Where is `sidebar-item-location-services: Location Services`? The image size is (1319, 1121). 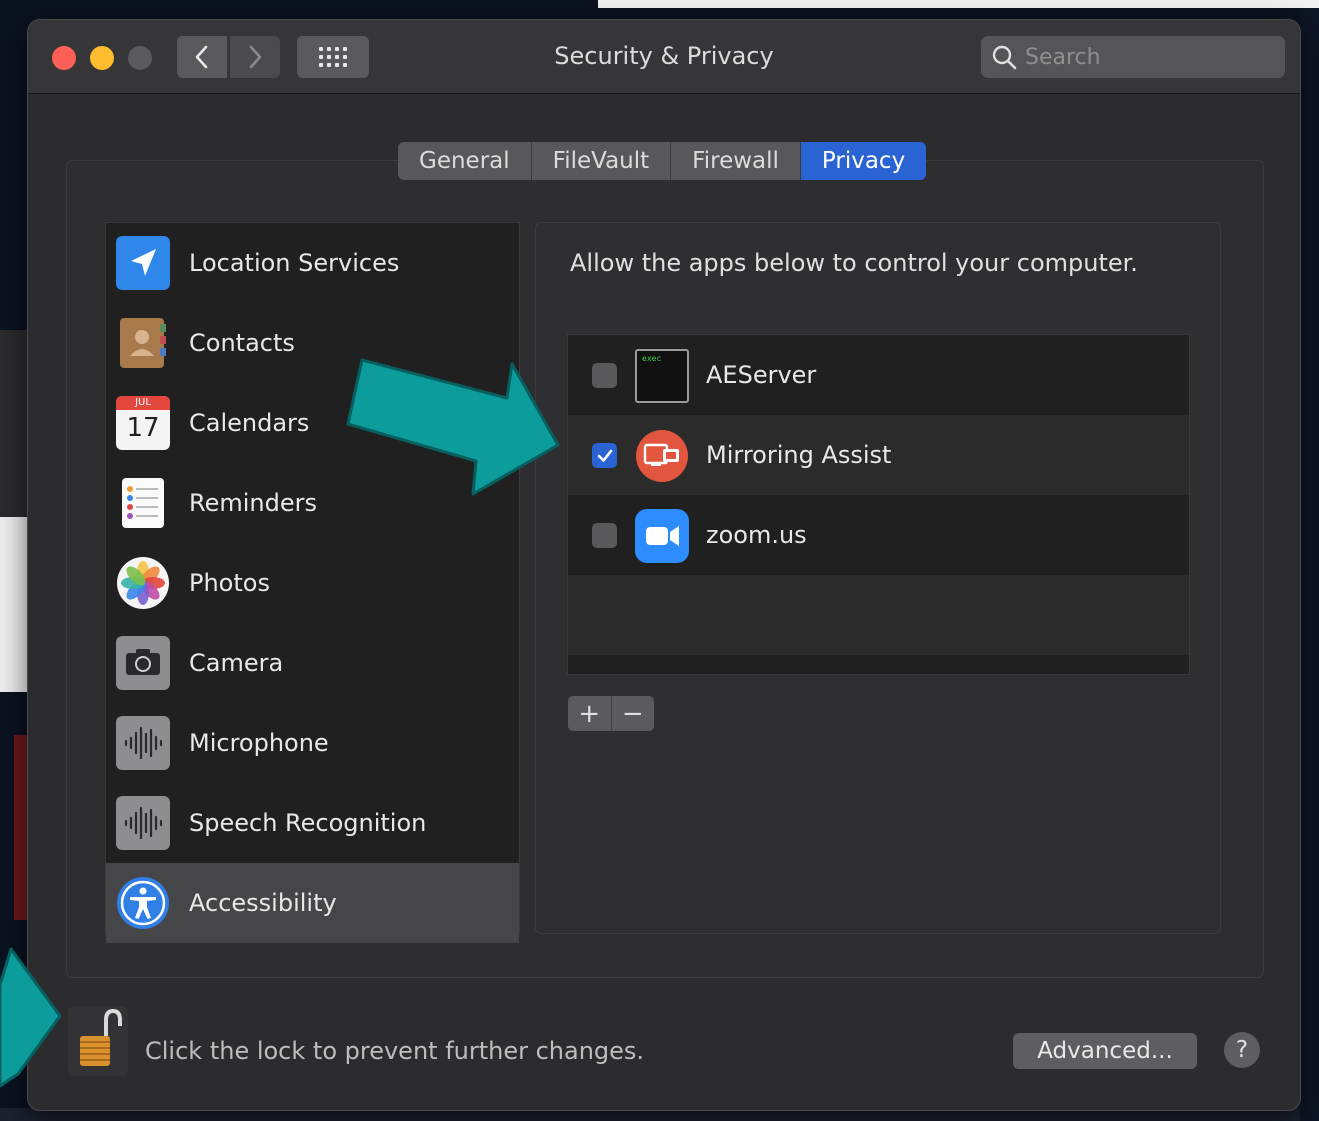
sidebar-item-location-services: Location Services is located at coordinates (312, 263).